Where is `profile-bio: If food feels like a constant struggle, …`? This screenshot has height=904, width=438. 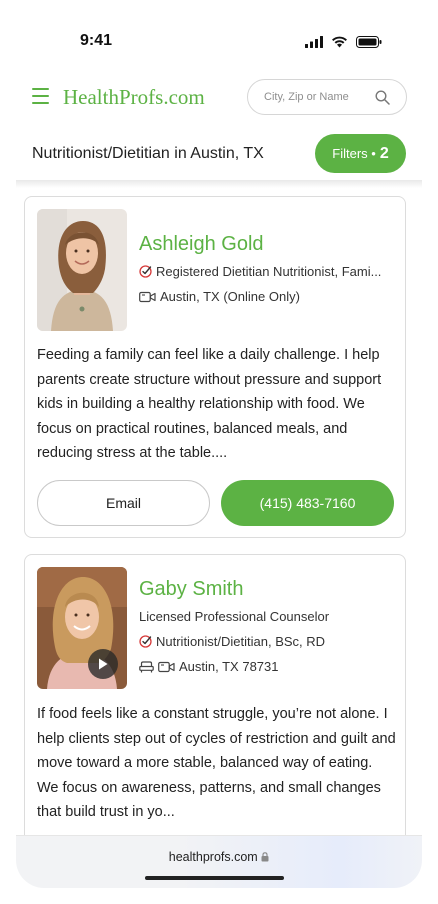
profile-bio: If food feels like a constant struggle, … is located at coordinates (217, 763).